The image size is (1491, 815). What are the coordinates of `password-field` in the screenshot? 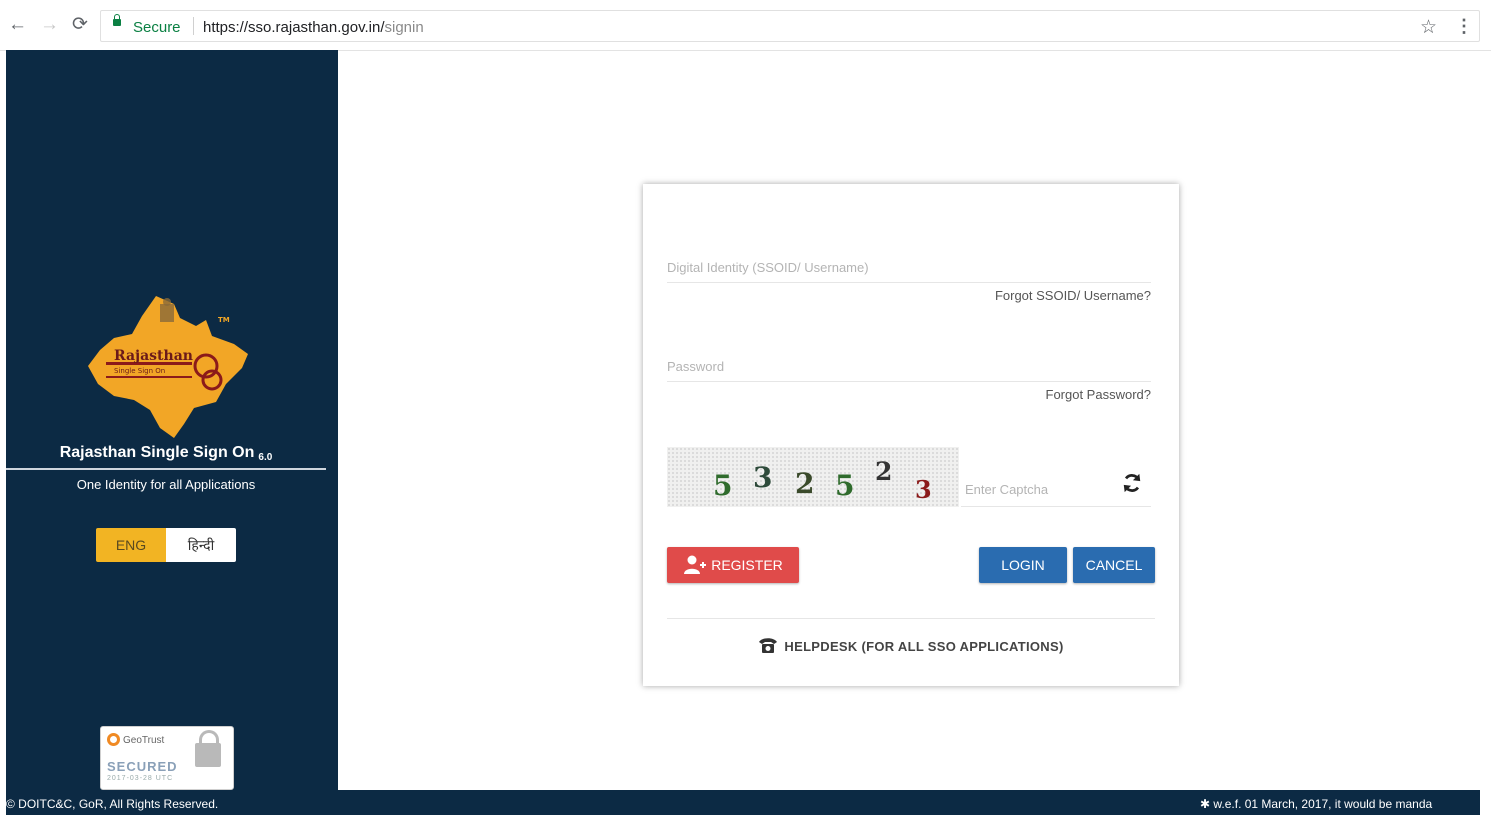 It's located at (909, 361).